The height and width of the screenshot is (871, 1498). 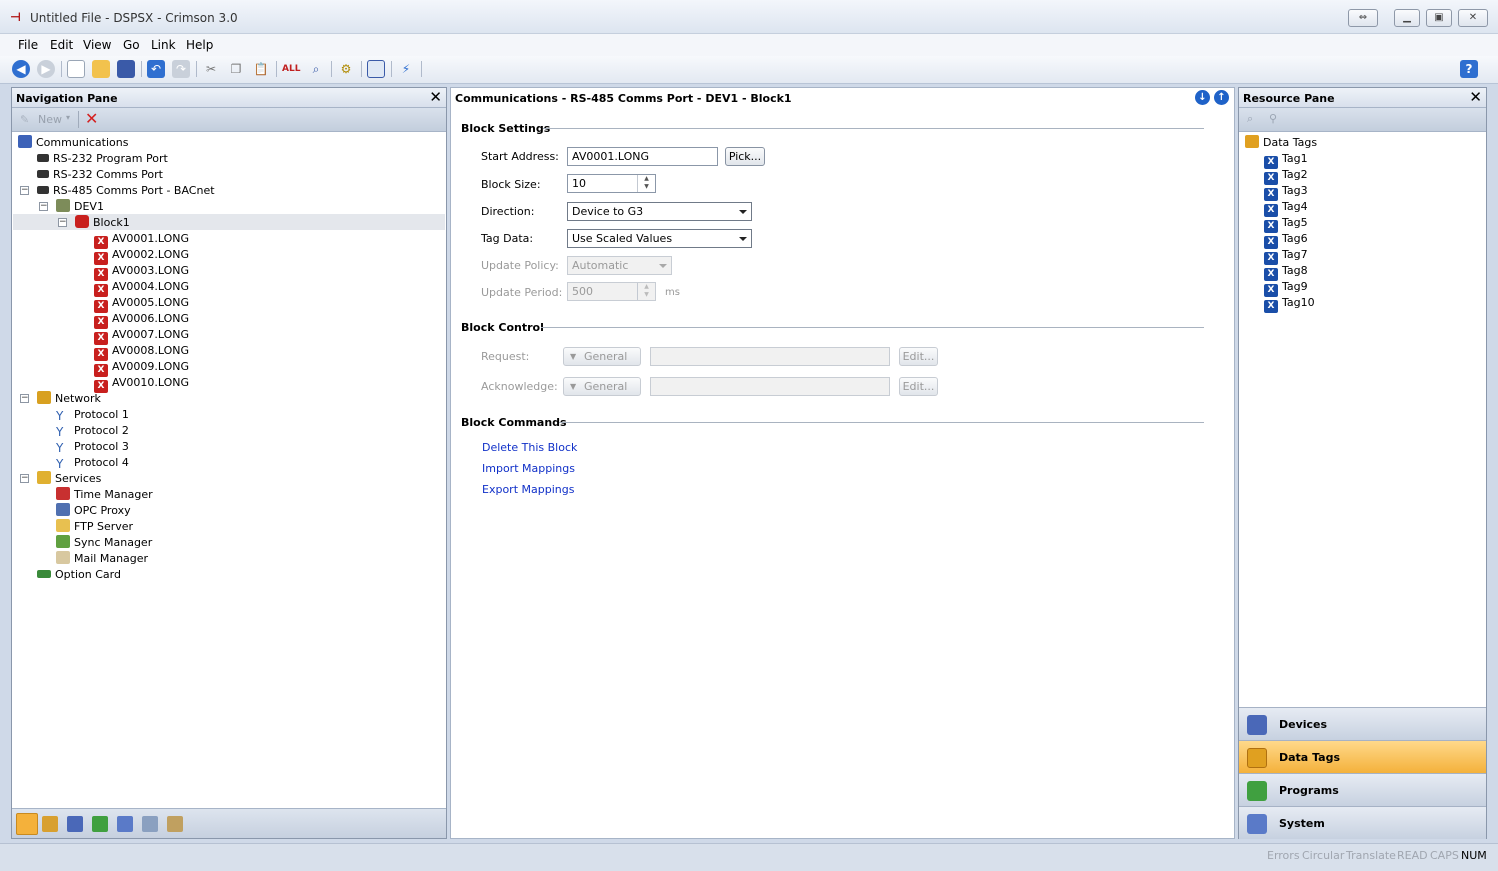 What do you see at coordinates (406, 69) in the screenshot?
I see `send-icon: ⚡` at bounding box center [406, 69].